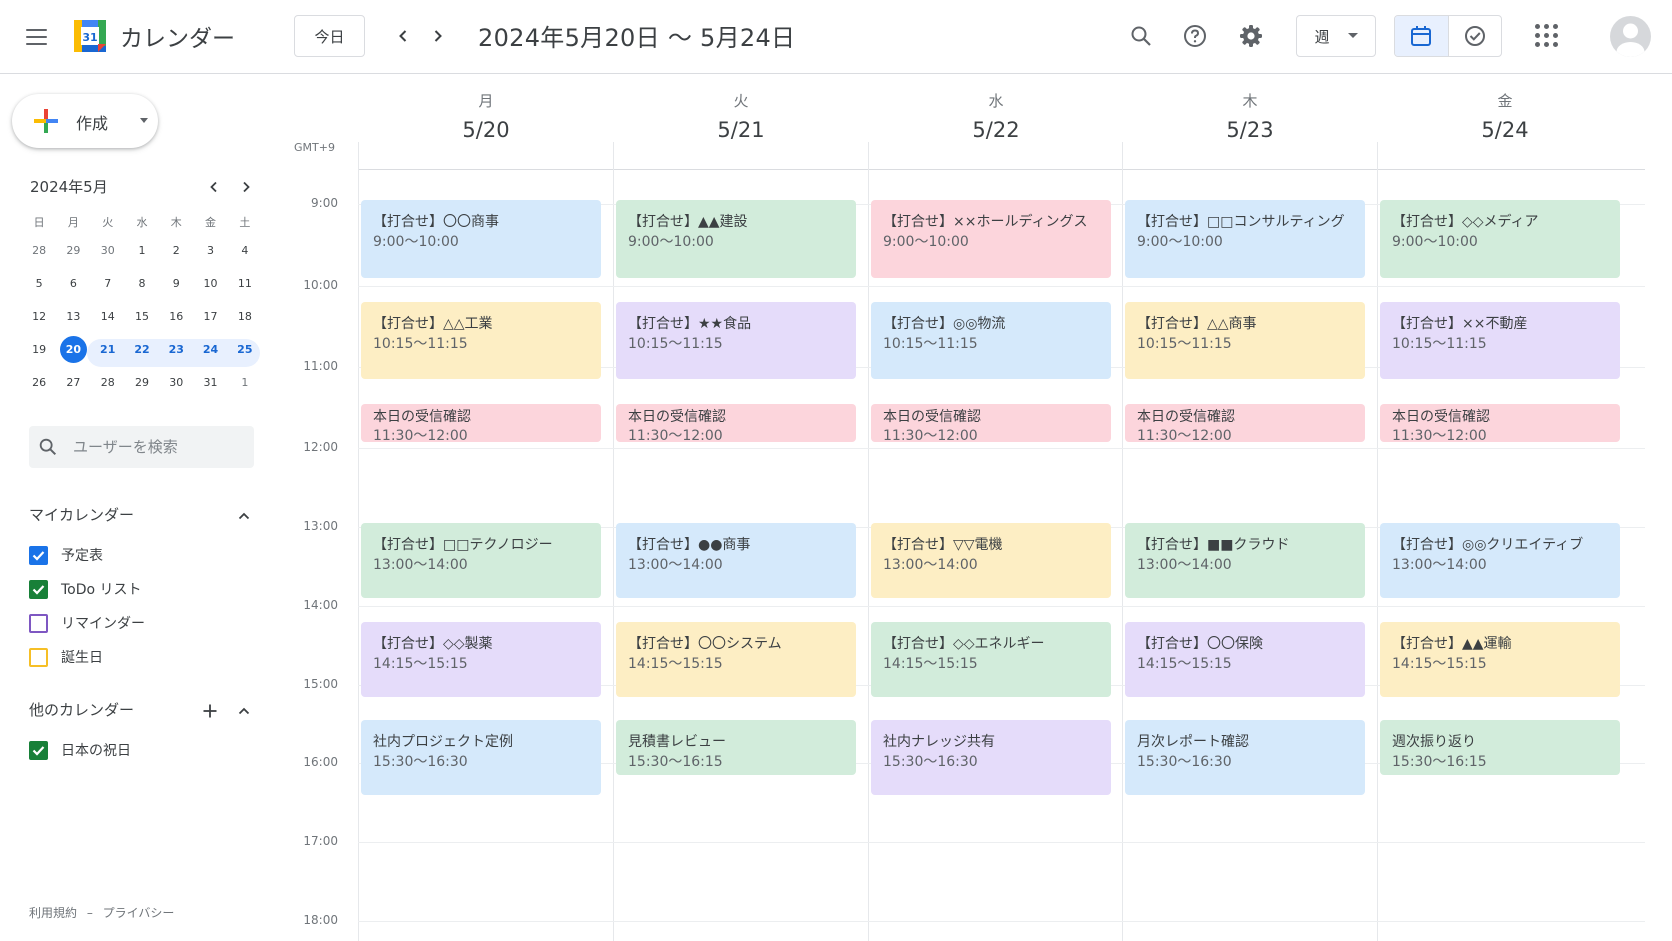 This screenshot has height=941, width=1672. What do you see at coordinates (1421, 36) in the screenshot?
I see `calendar-view-icon` at bounding box center [1421, 36].